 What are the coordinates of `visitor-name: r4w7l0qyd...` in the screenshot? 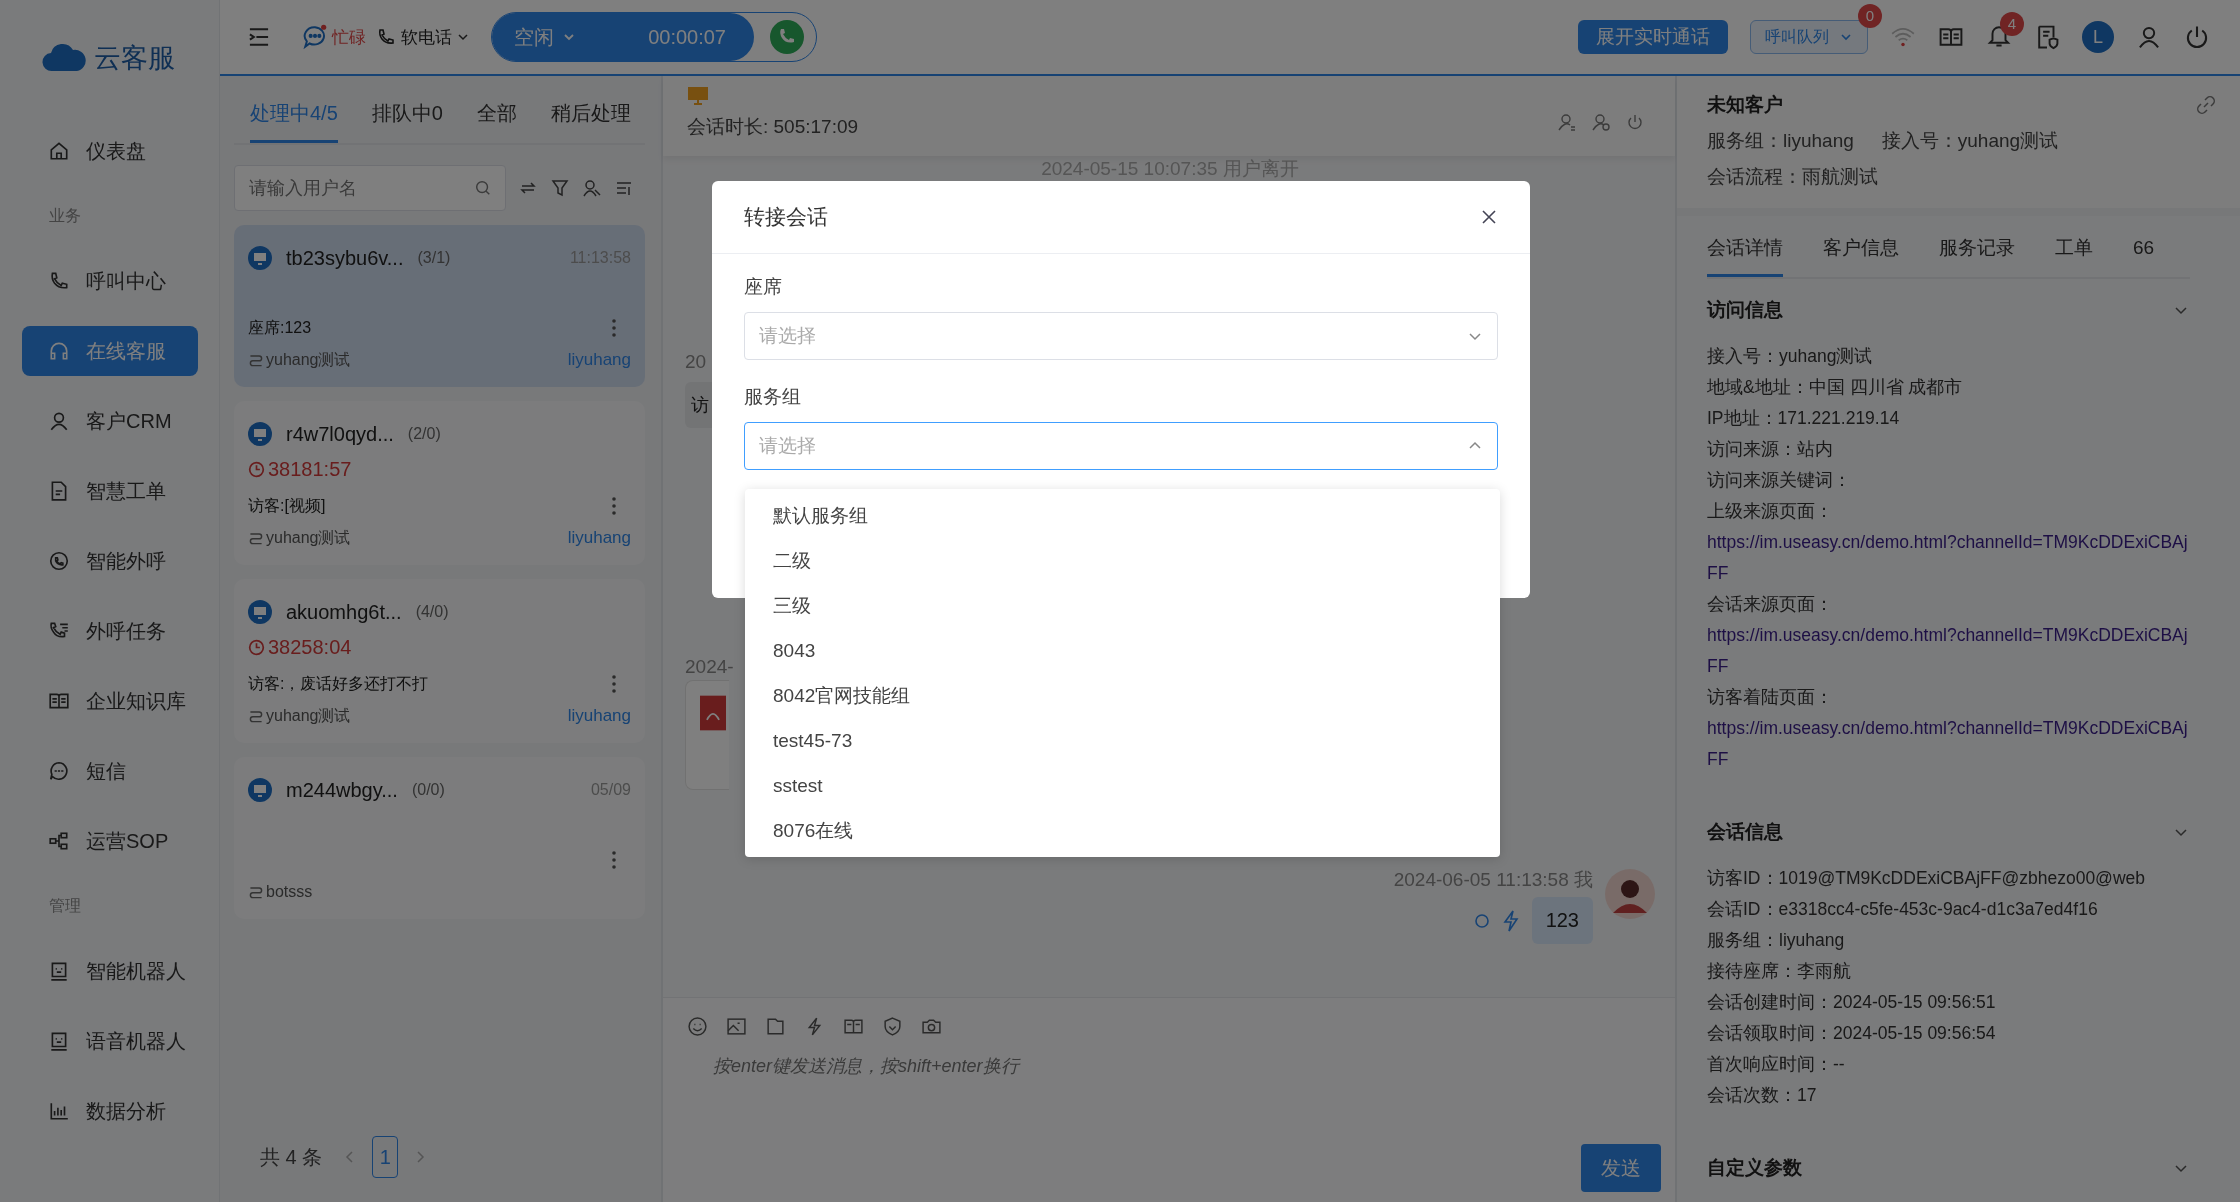 It's located at (340, 434).